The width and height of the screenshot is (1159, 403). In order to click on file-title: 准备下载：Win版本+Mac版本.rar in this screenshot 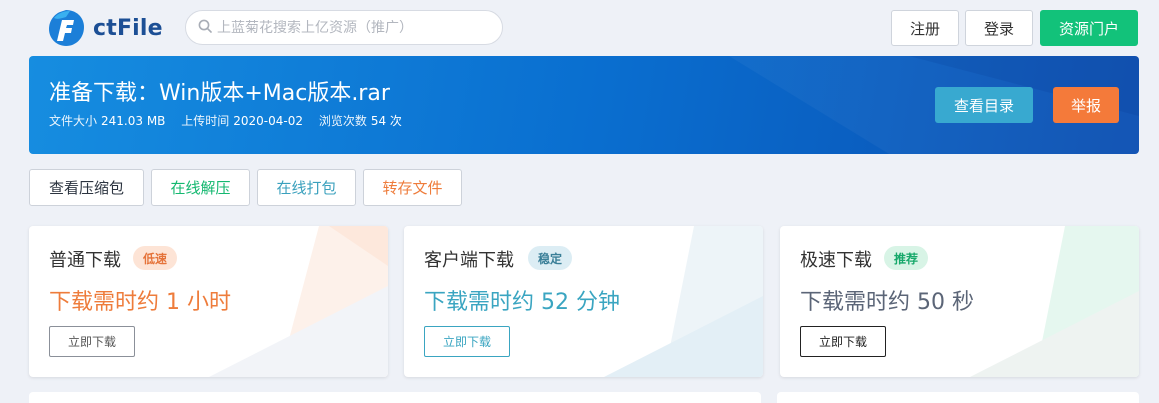, I will do `click(219, 93)`.